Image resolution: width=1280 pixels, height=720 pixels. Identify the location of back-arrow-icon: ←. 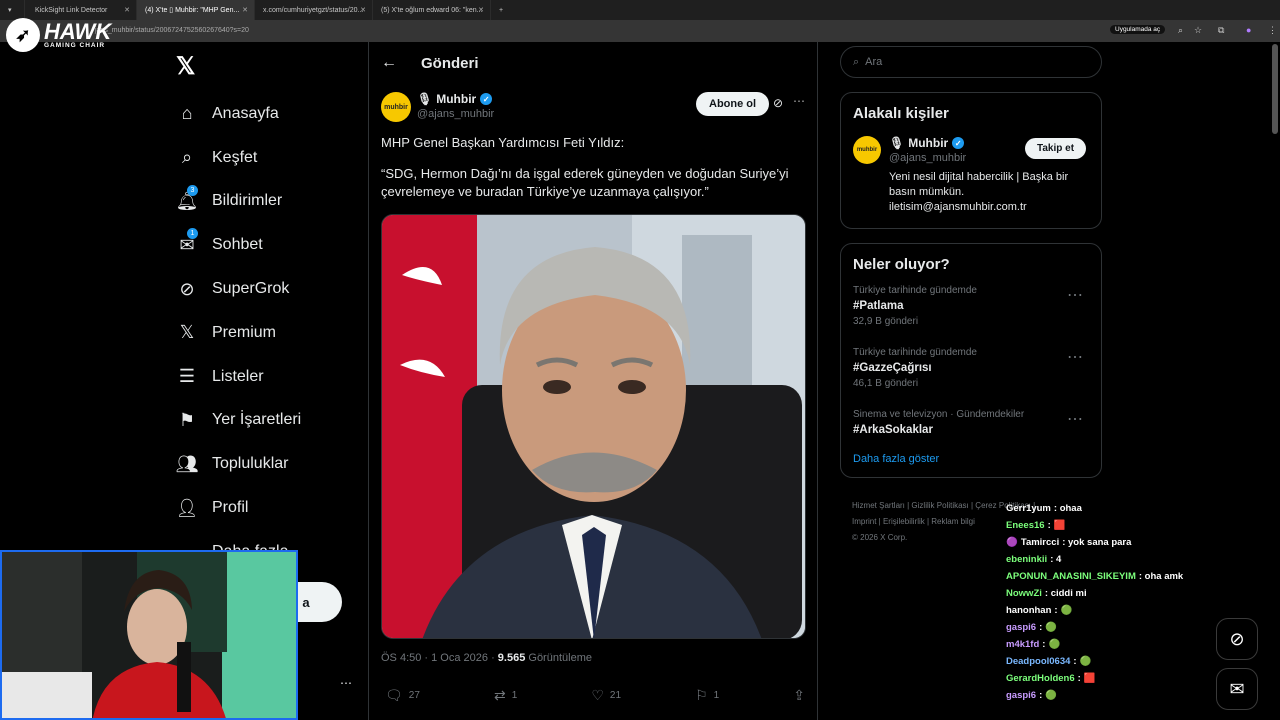
(389, 63).